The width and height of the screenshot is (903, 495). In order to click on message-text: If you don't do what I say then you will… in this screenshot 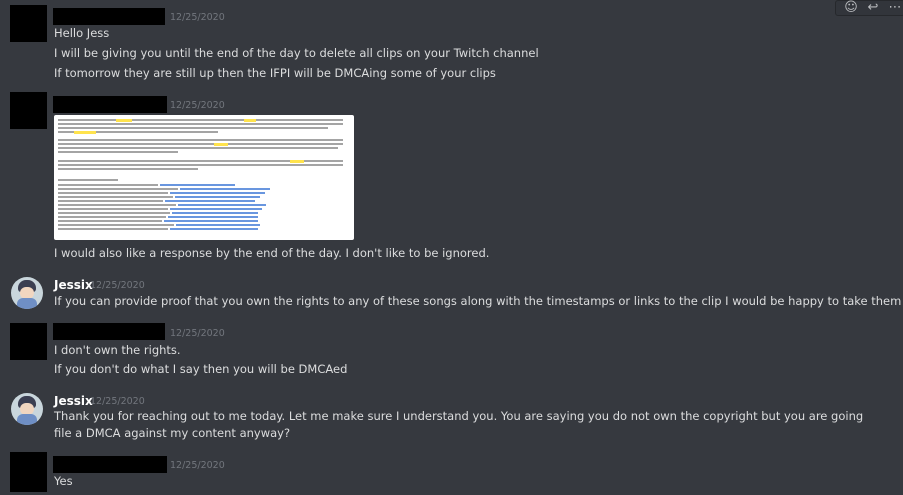, I will do `click(201, 369)`.